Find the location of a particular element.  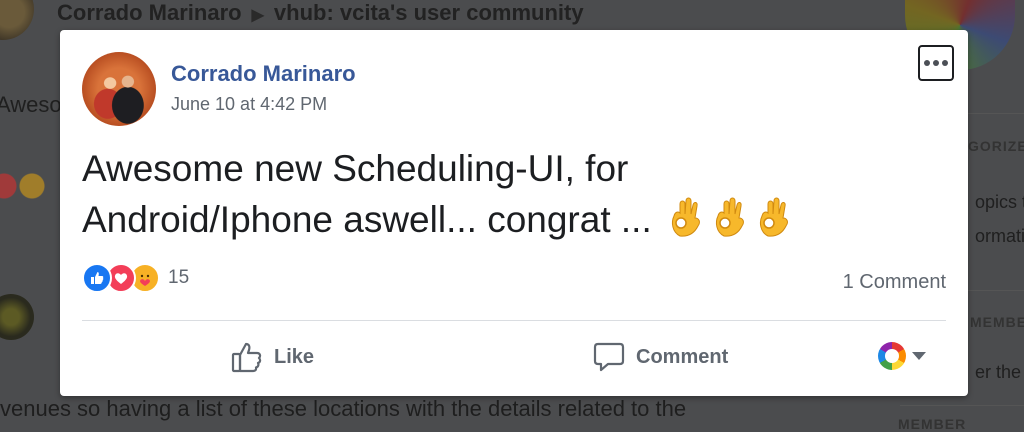

reactions-summary: 15 is located at coordinates (135, 278).